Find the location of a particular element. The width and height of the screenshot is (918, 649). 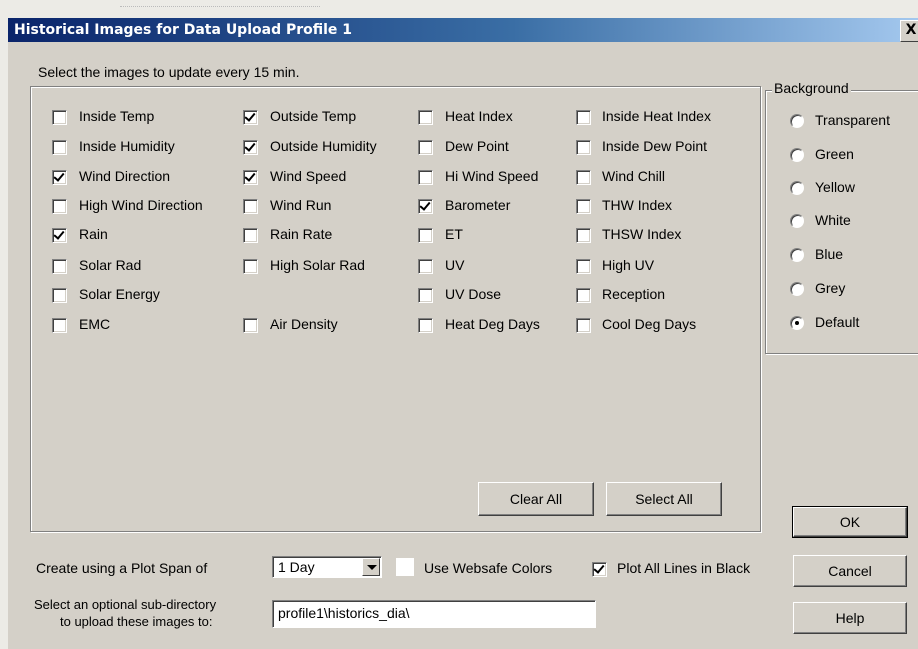

checkbox-wind-speed is located at coordinates (250, 177).